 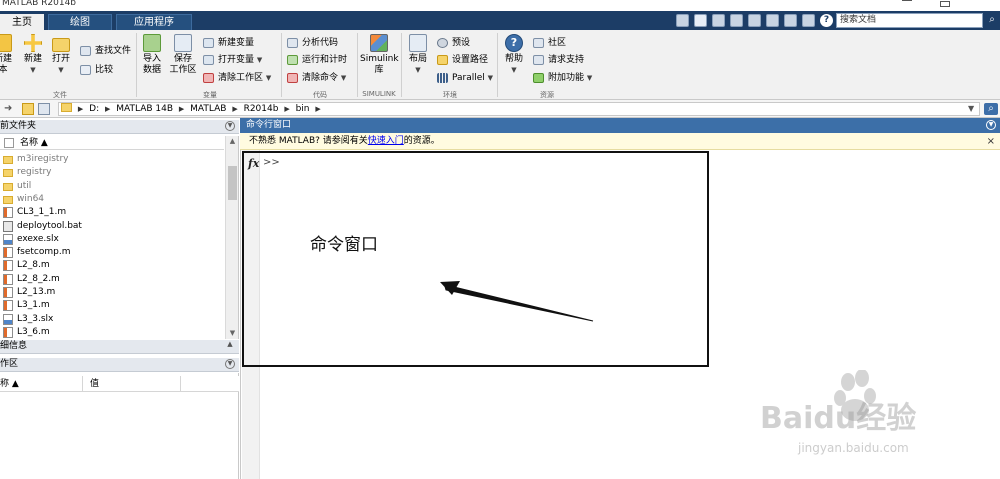 What do you see at coordinates (562, 78) in the screenshot?
I see `add-ons-button: 附加功能 ▼` at bounding box center [562, 78].